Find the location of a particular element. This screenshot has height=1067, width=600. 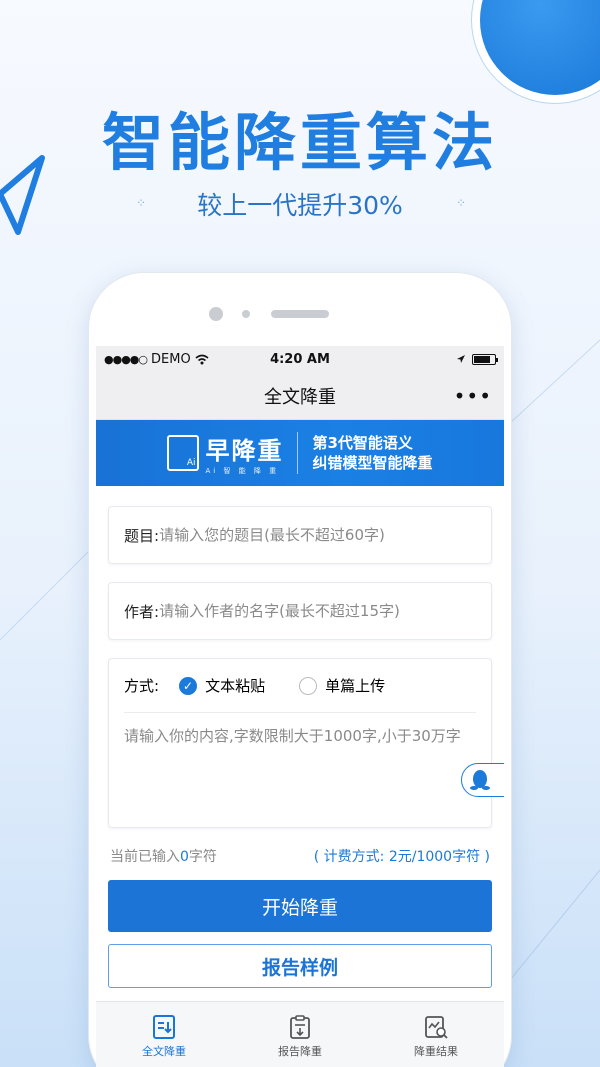

method-option-paste: ✓ 文本粘贴 is located at coordinates (222, 685).